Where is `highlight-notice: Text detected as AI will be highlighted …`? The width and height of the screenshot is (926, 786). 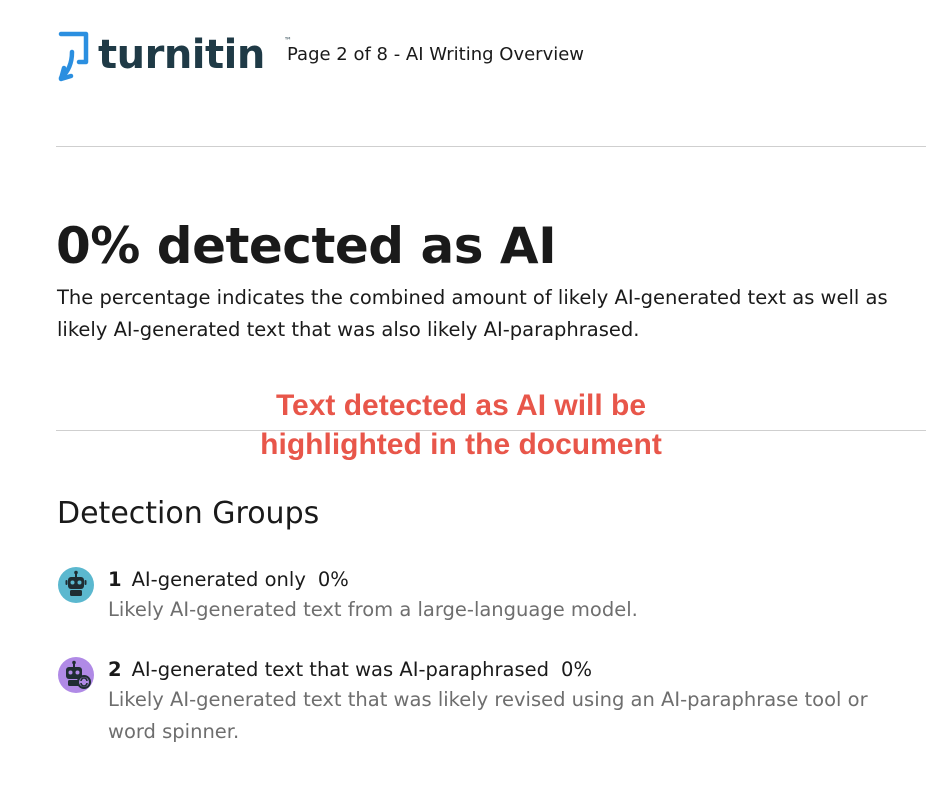 highlight-notice: Text detected as AI will be highlighted … is located at coordinates (461, 425).